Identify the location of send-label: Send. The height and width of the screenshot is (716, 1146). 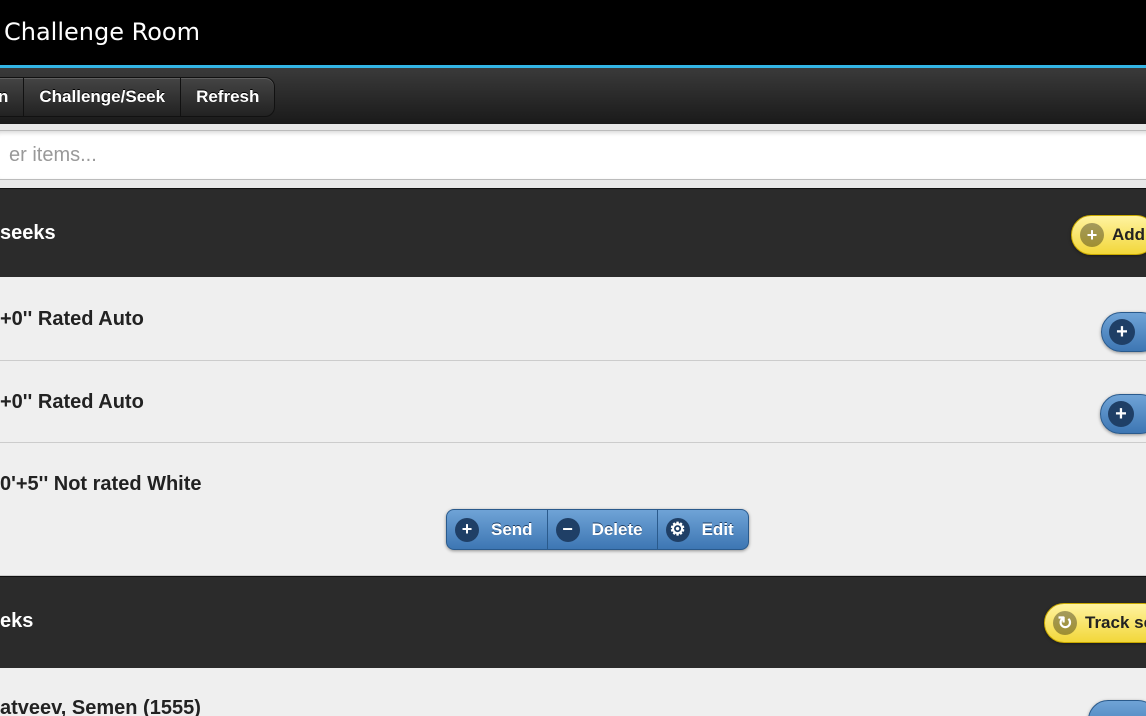
(512, 529).